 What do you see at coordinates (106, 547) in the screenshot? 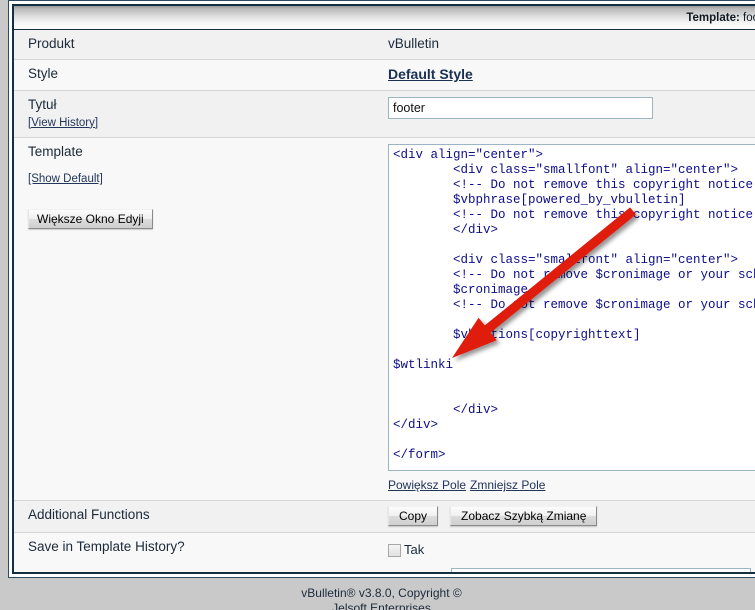
I see `template-history-label: Save in Template History?` at bounding box center [106, 547].